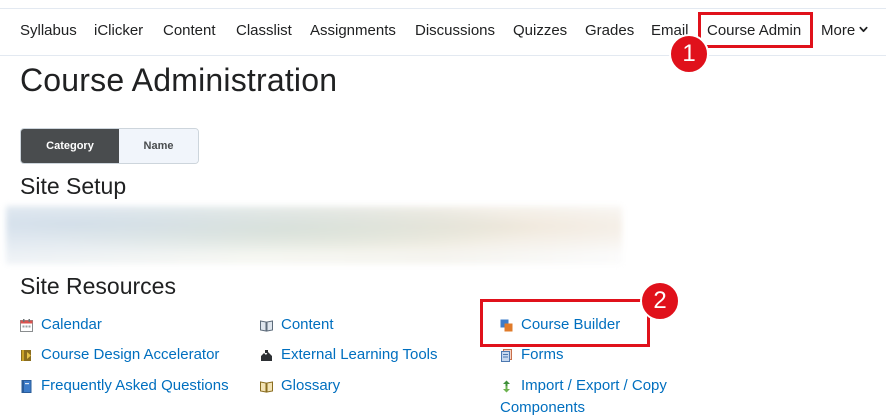 Image resolution: width=886 pixels, height=420 pixels. Describe the element at coordinates (118, 30) in the screenshot. I see `nav-iclicker: iClicker` at that location.